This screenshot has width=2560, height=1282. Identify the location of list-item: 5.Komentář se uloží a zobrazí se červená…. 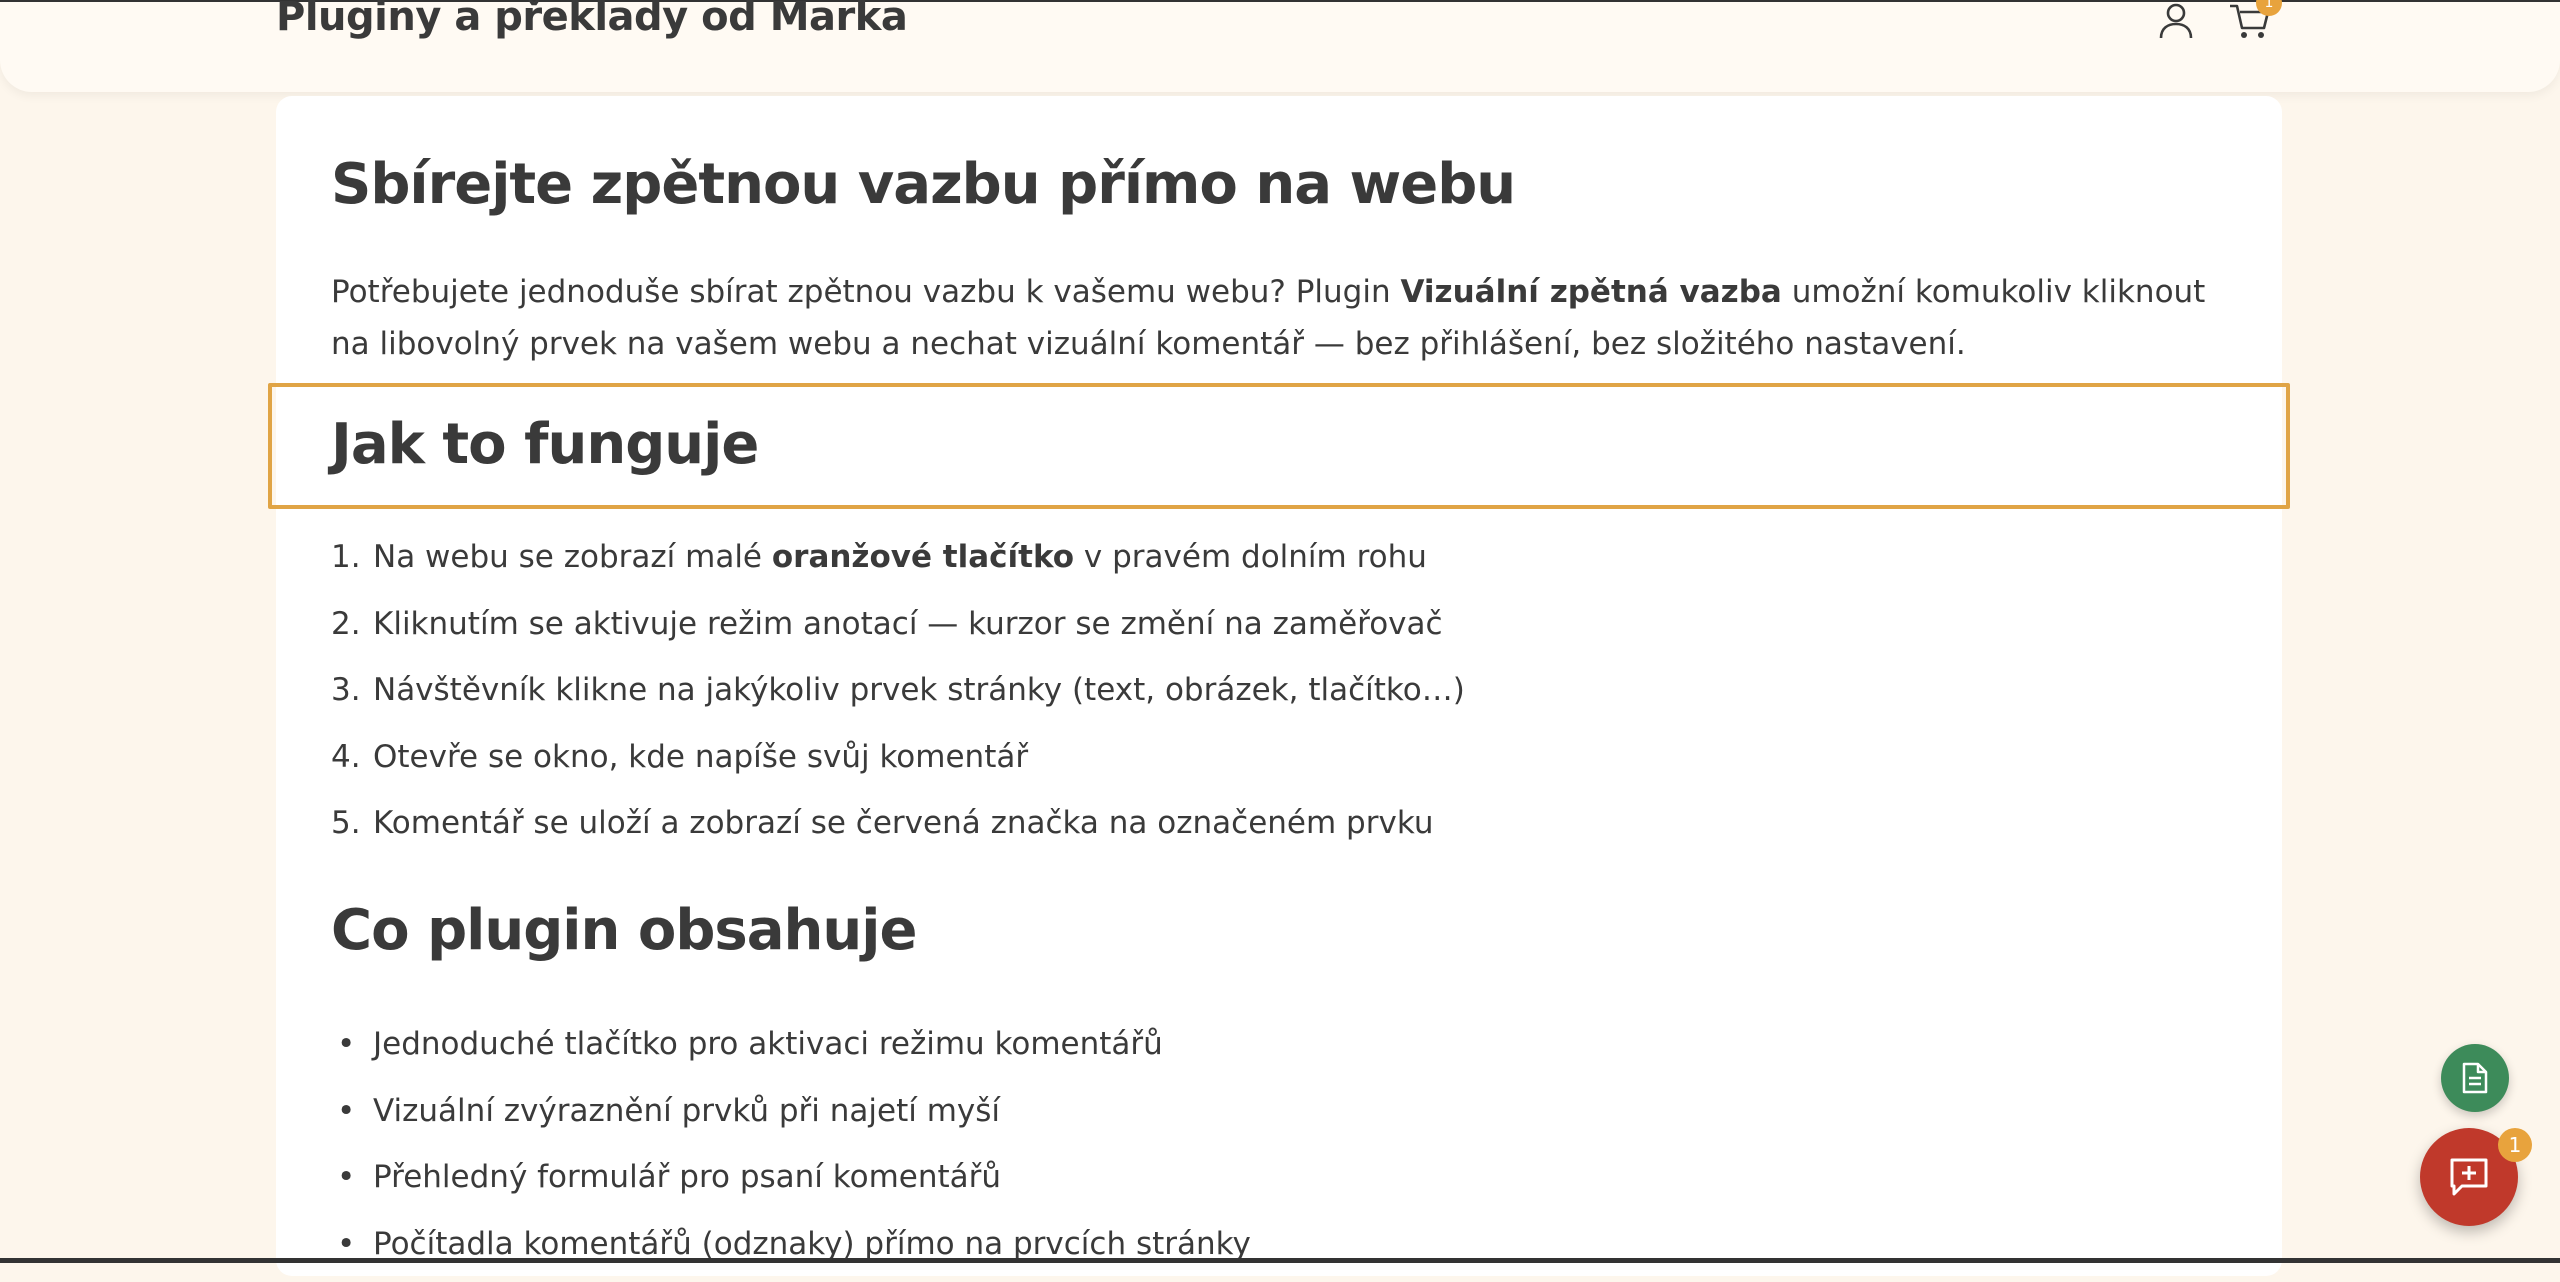
(898, 829).